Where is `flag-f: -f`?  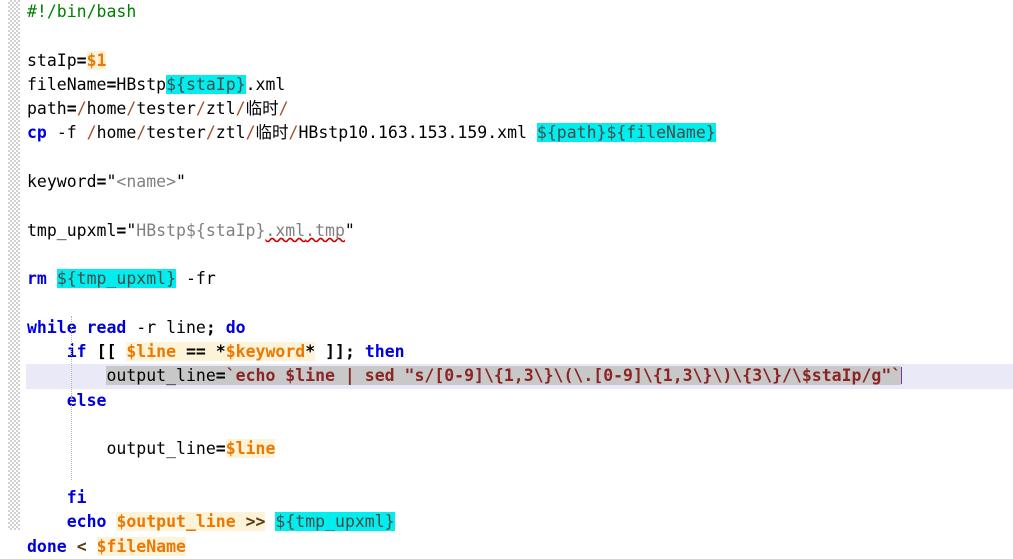 flag-f: -f is located at coordinates (66, 133).